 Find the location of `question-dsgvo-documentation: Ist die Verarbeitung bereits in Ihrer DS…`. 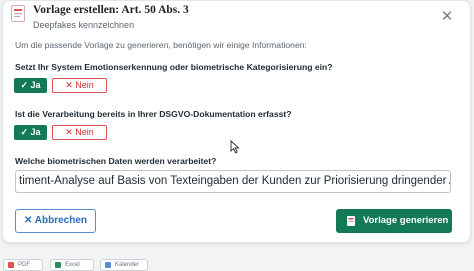

question-dsgvo-documentation: Ist die Verarbeitung bereits in Ihrer DS… is located at coordinates (153, 114).